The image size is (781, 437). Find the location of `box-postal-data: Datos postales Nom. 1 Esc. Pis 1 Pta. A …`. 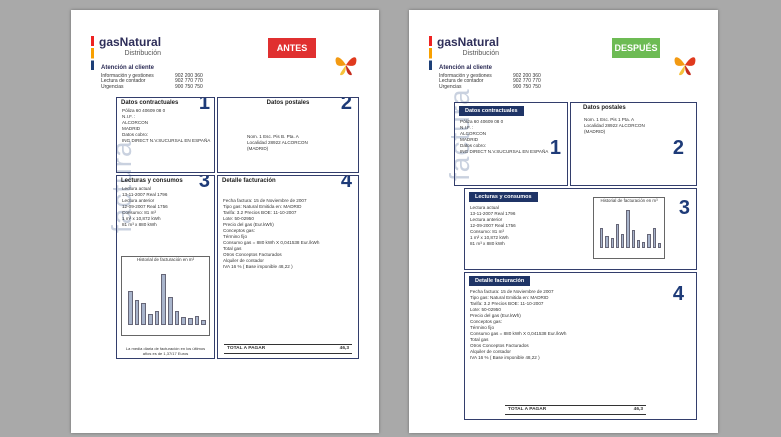

box-postal-data: Datos postales Nom. 1 Esc. Pis 1 Pta. A … is located at coordinates (633, 144).